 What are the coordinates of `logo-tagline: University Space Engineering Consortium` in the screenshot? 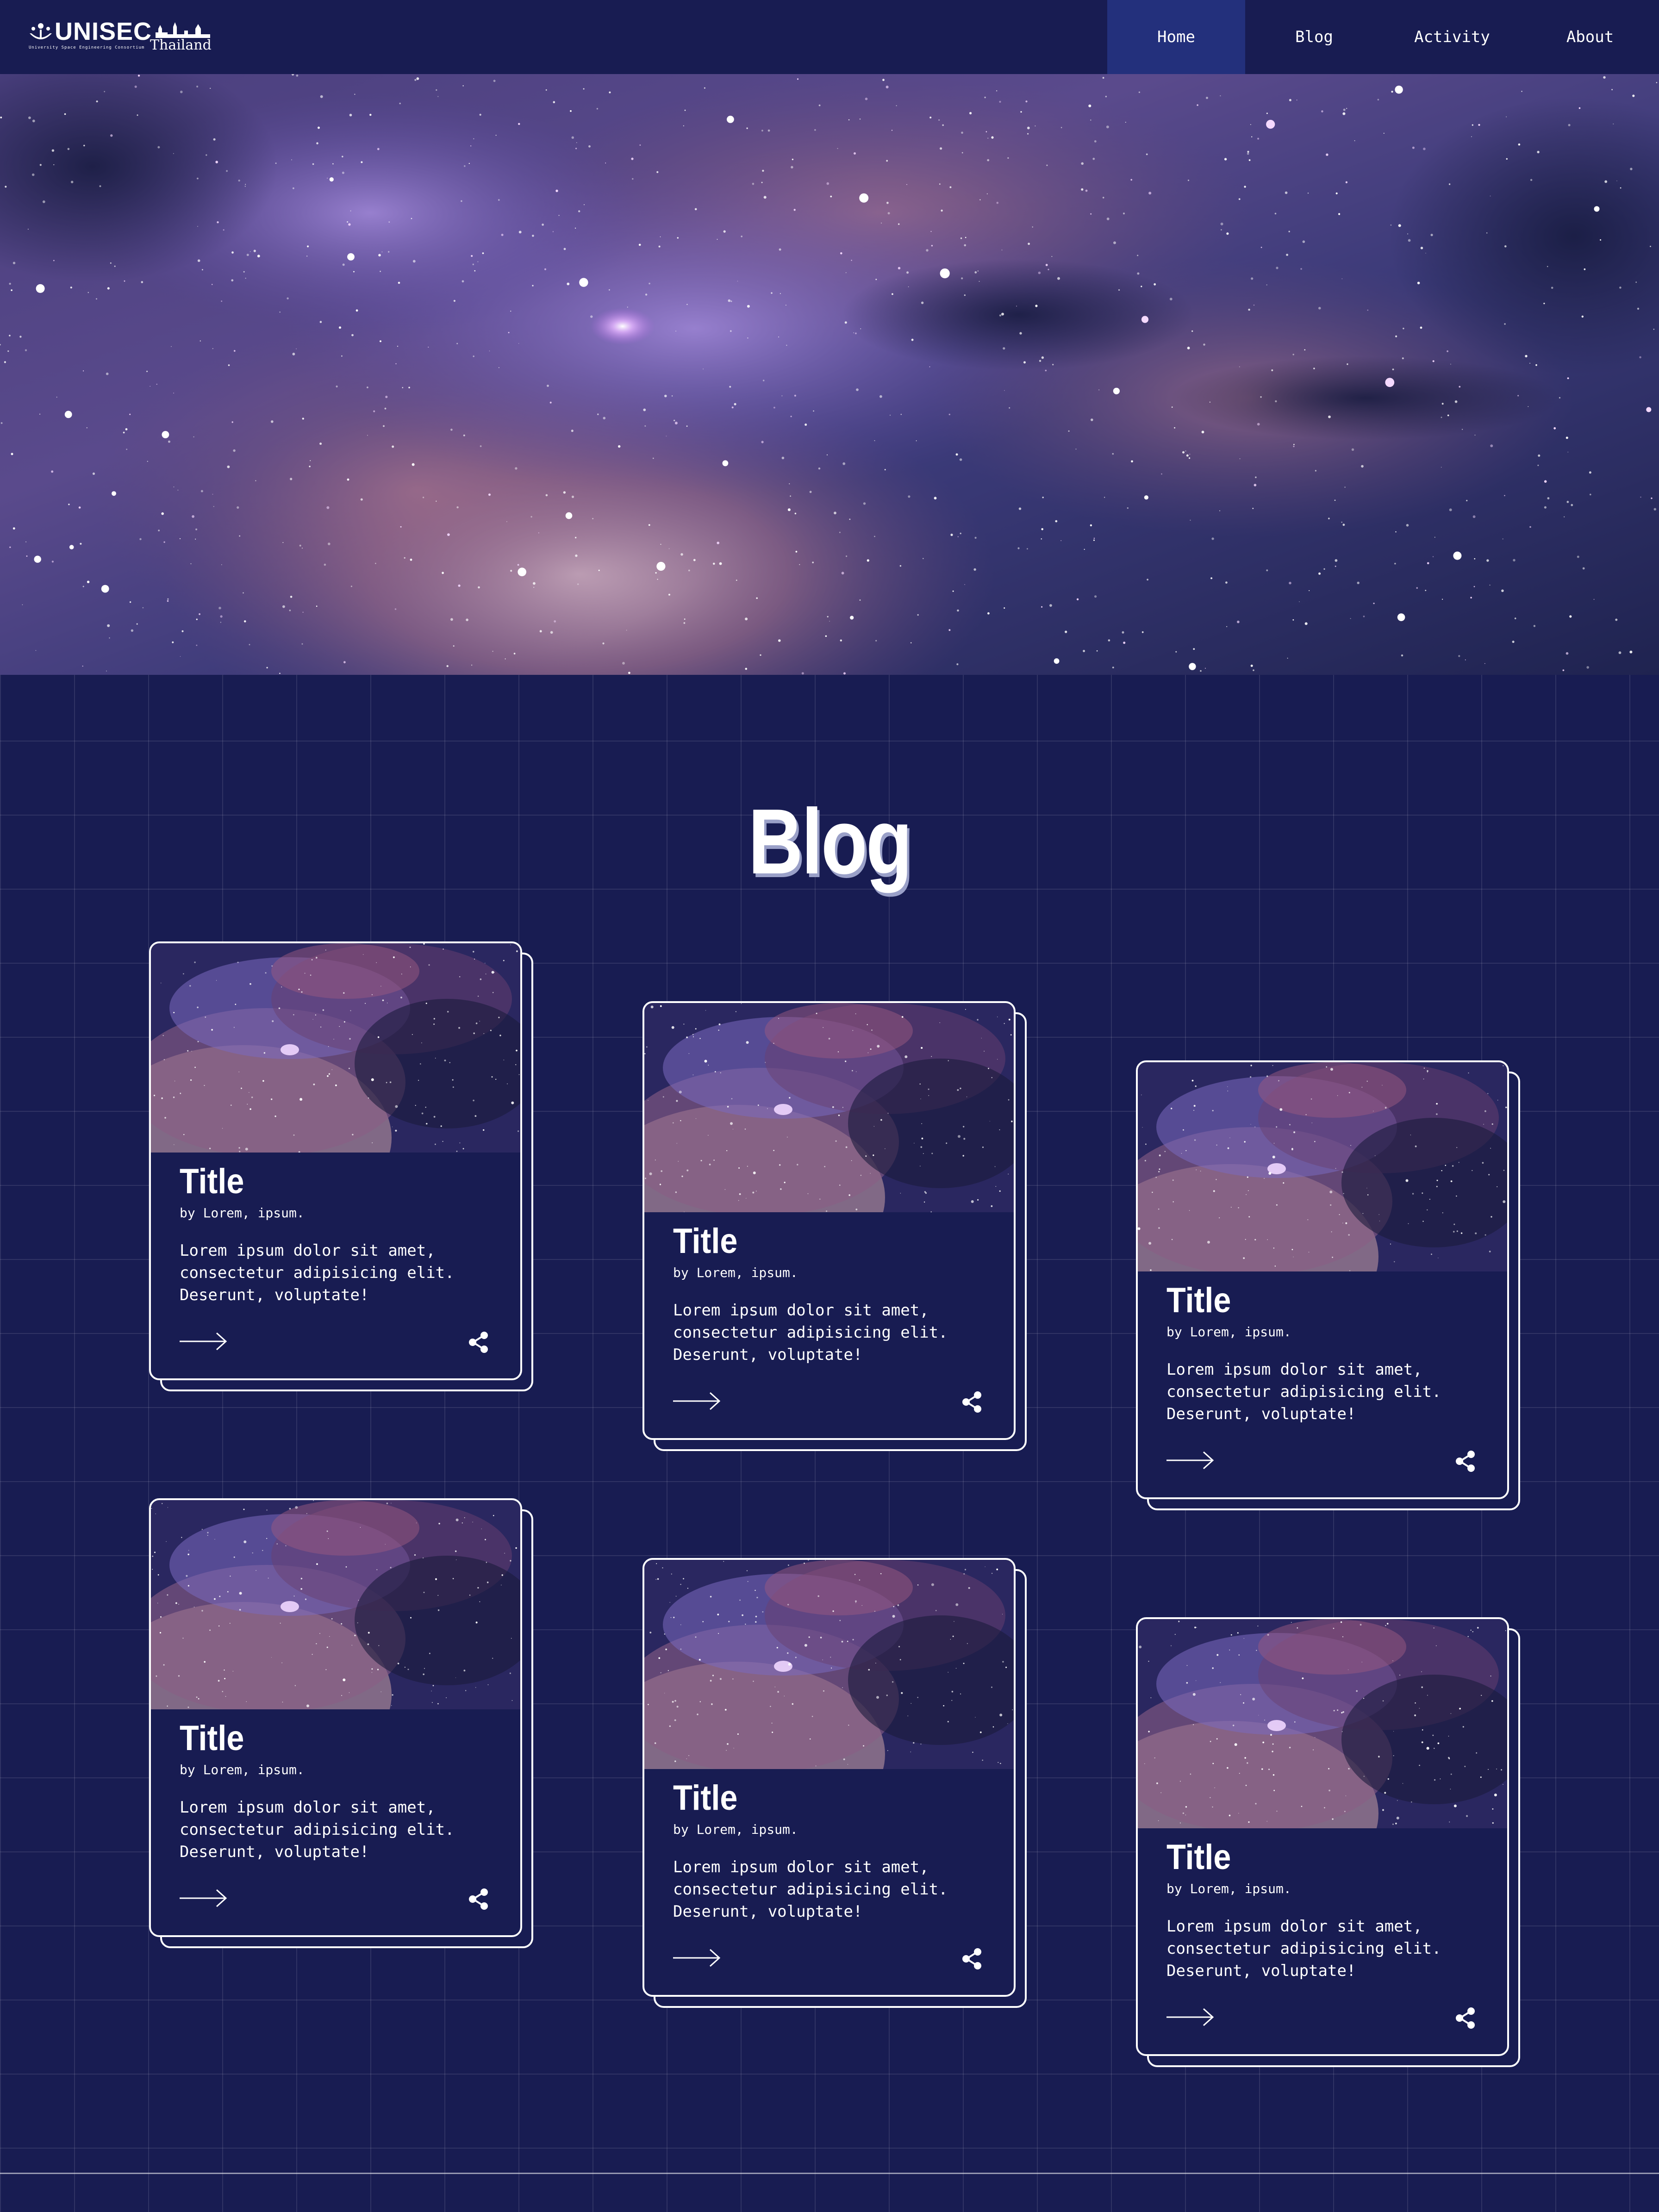 It's located at (87, 47).